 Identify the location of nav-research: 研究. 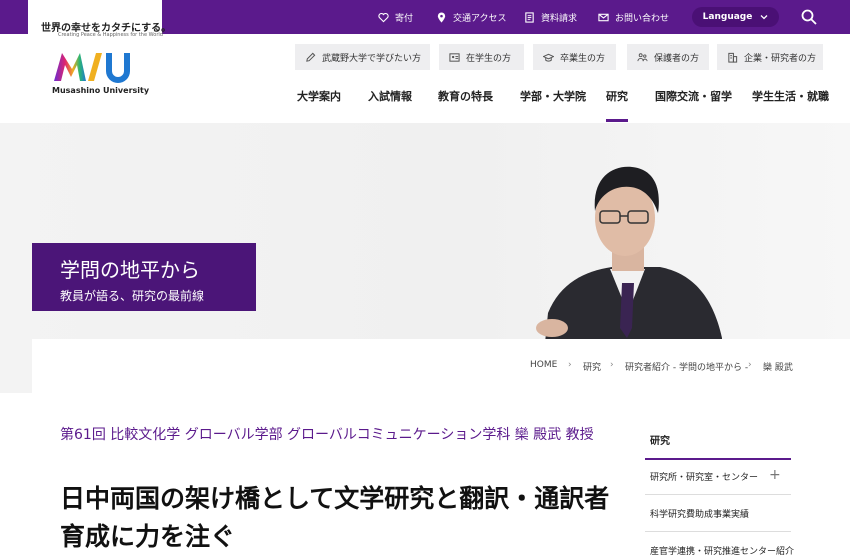
(617, 96).